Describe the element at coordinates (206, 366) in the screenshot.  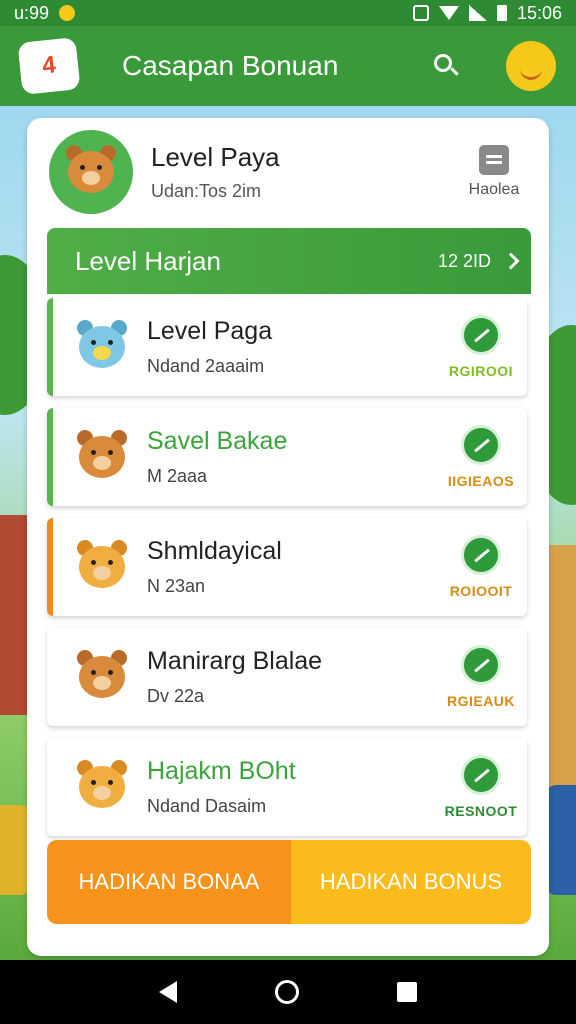
I see `item-subtitle: Ndand 2aaaim` at that location.